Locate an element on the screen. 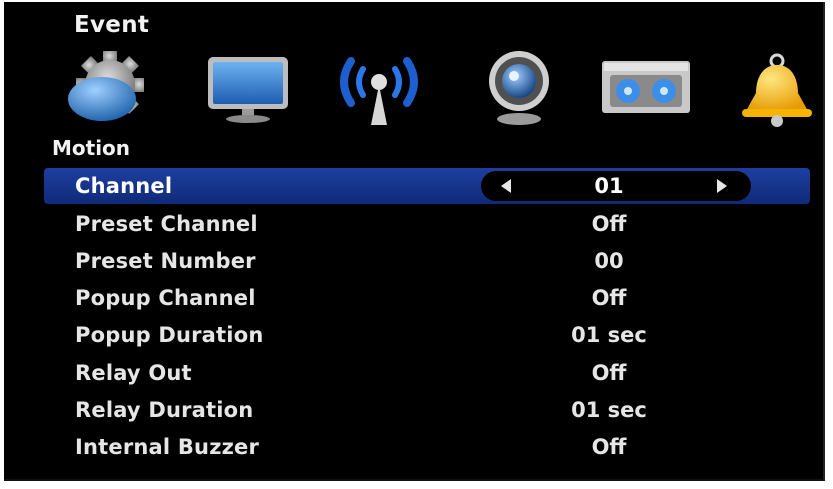 This screenshot has height=489, width=833. gear-icon is located at coordinates (112, 89).